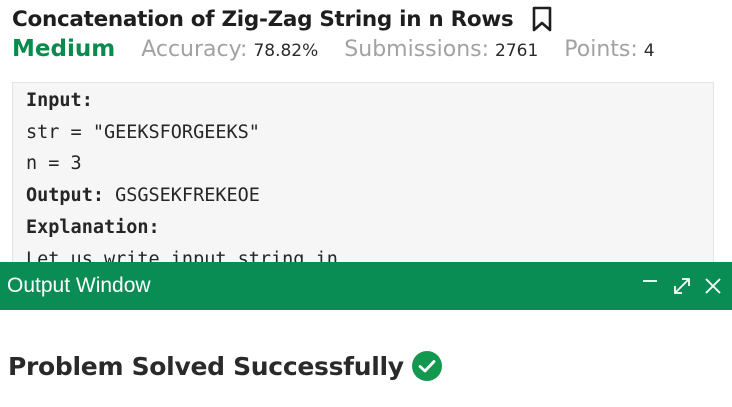 This screenshot has height=407, width=732. What do you see at coordinates (65, 196) in the screenshot?
I see `output-label: Output:` at bounding box center [65, 196].